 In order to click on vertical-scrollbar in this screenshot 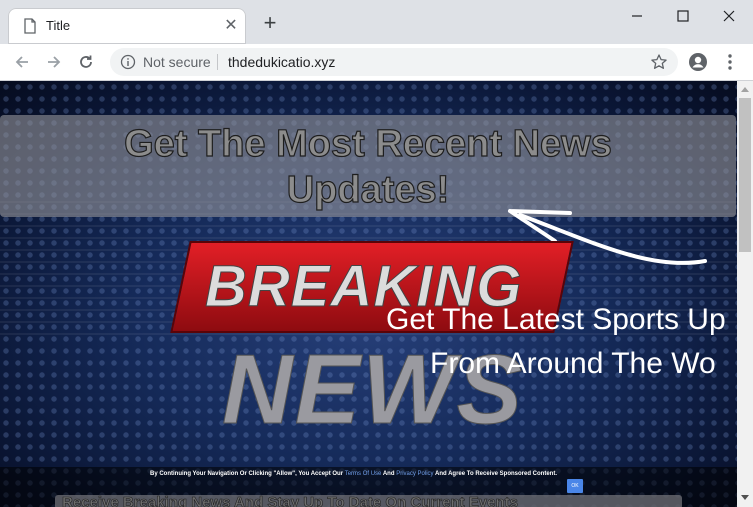, I will do `click(745, 294)`.